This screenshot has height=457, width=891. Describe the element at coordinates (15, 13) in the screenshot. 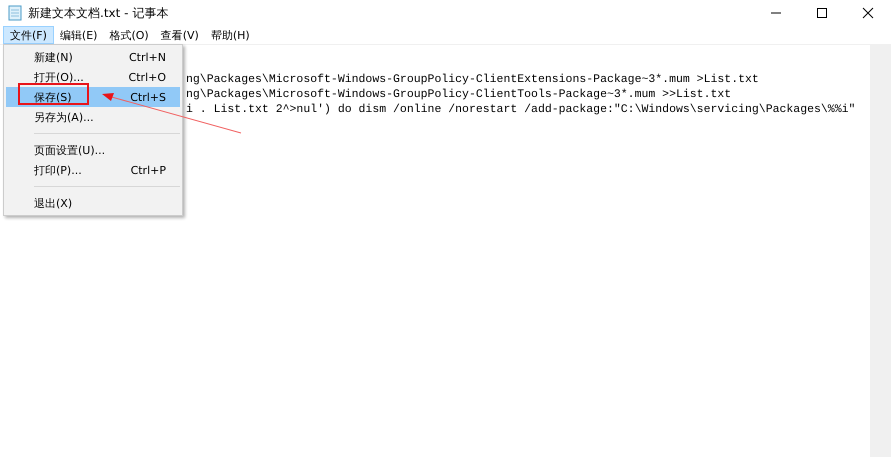

I see `notepad-icon` at that location.